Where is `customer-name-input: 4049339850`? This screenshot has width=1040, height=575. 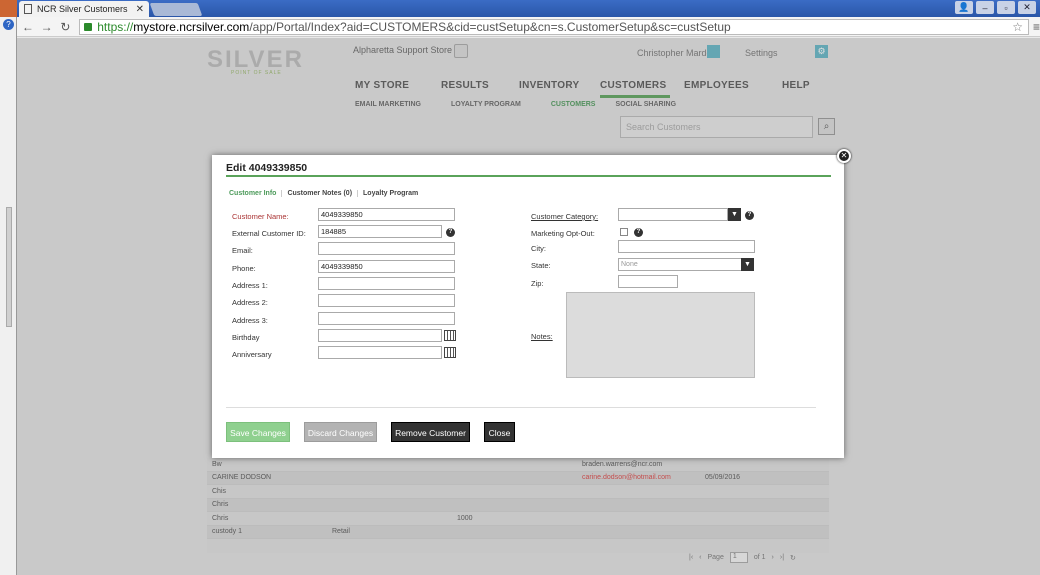 customer-name-input: 4049339850 is located at coordinates (386, 214).